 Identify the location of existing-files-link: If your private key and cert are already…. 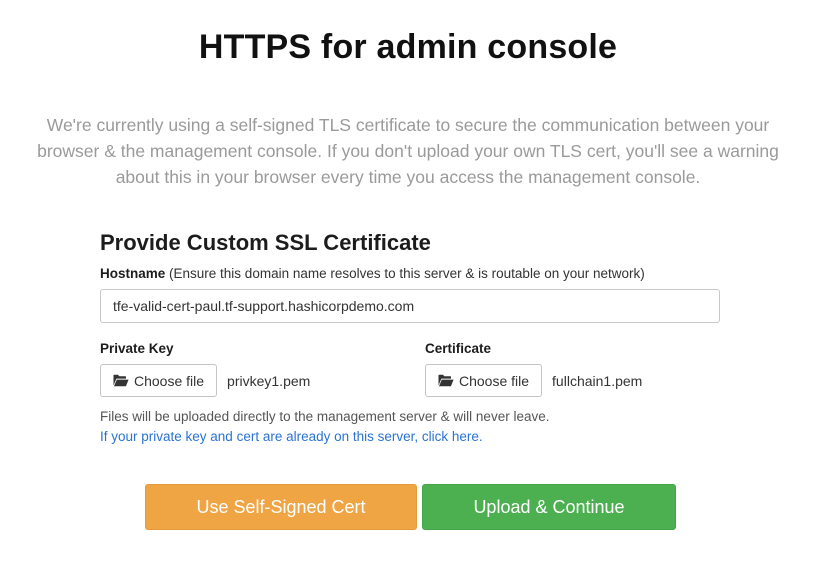
(410, 437).